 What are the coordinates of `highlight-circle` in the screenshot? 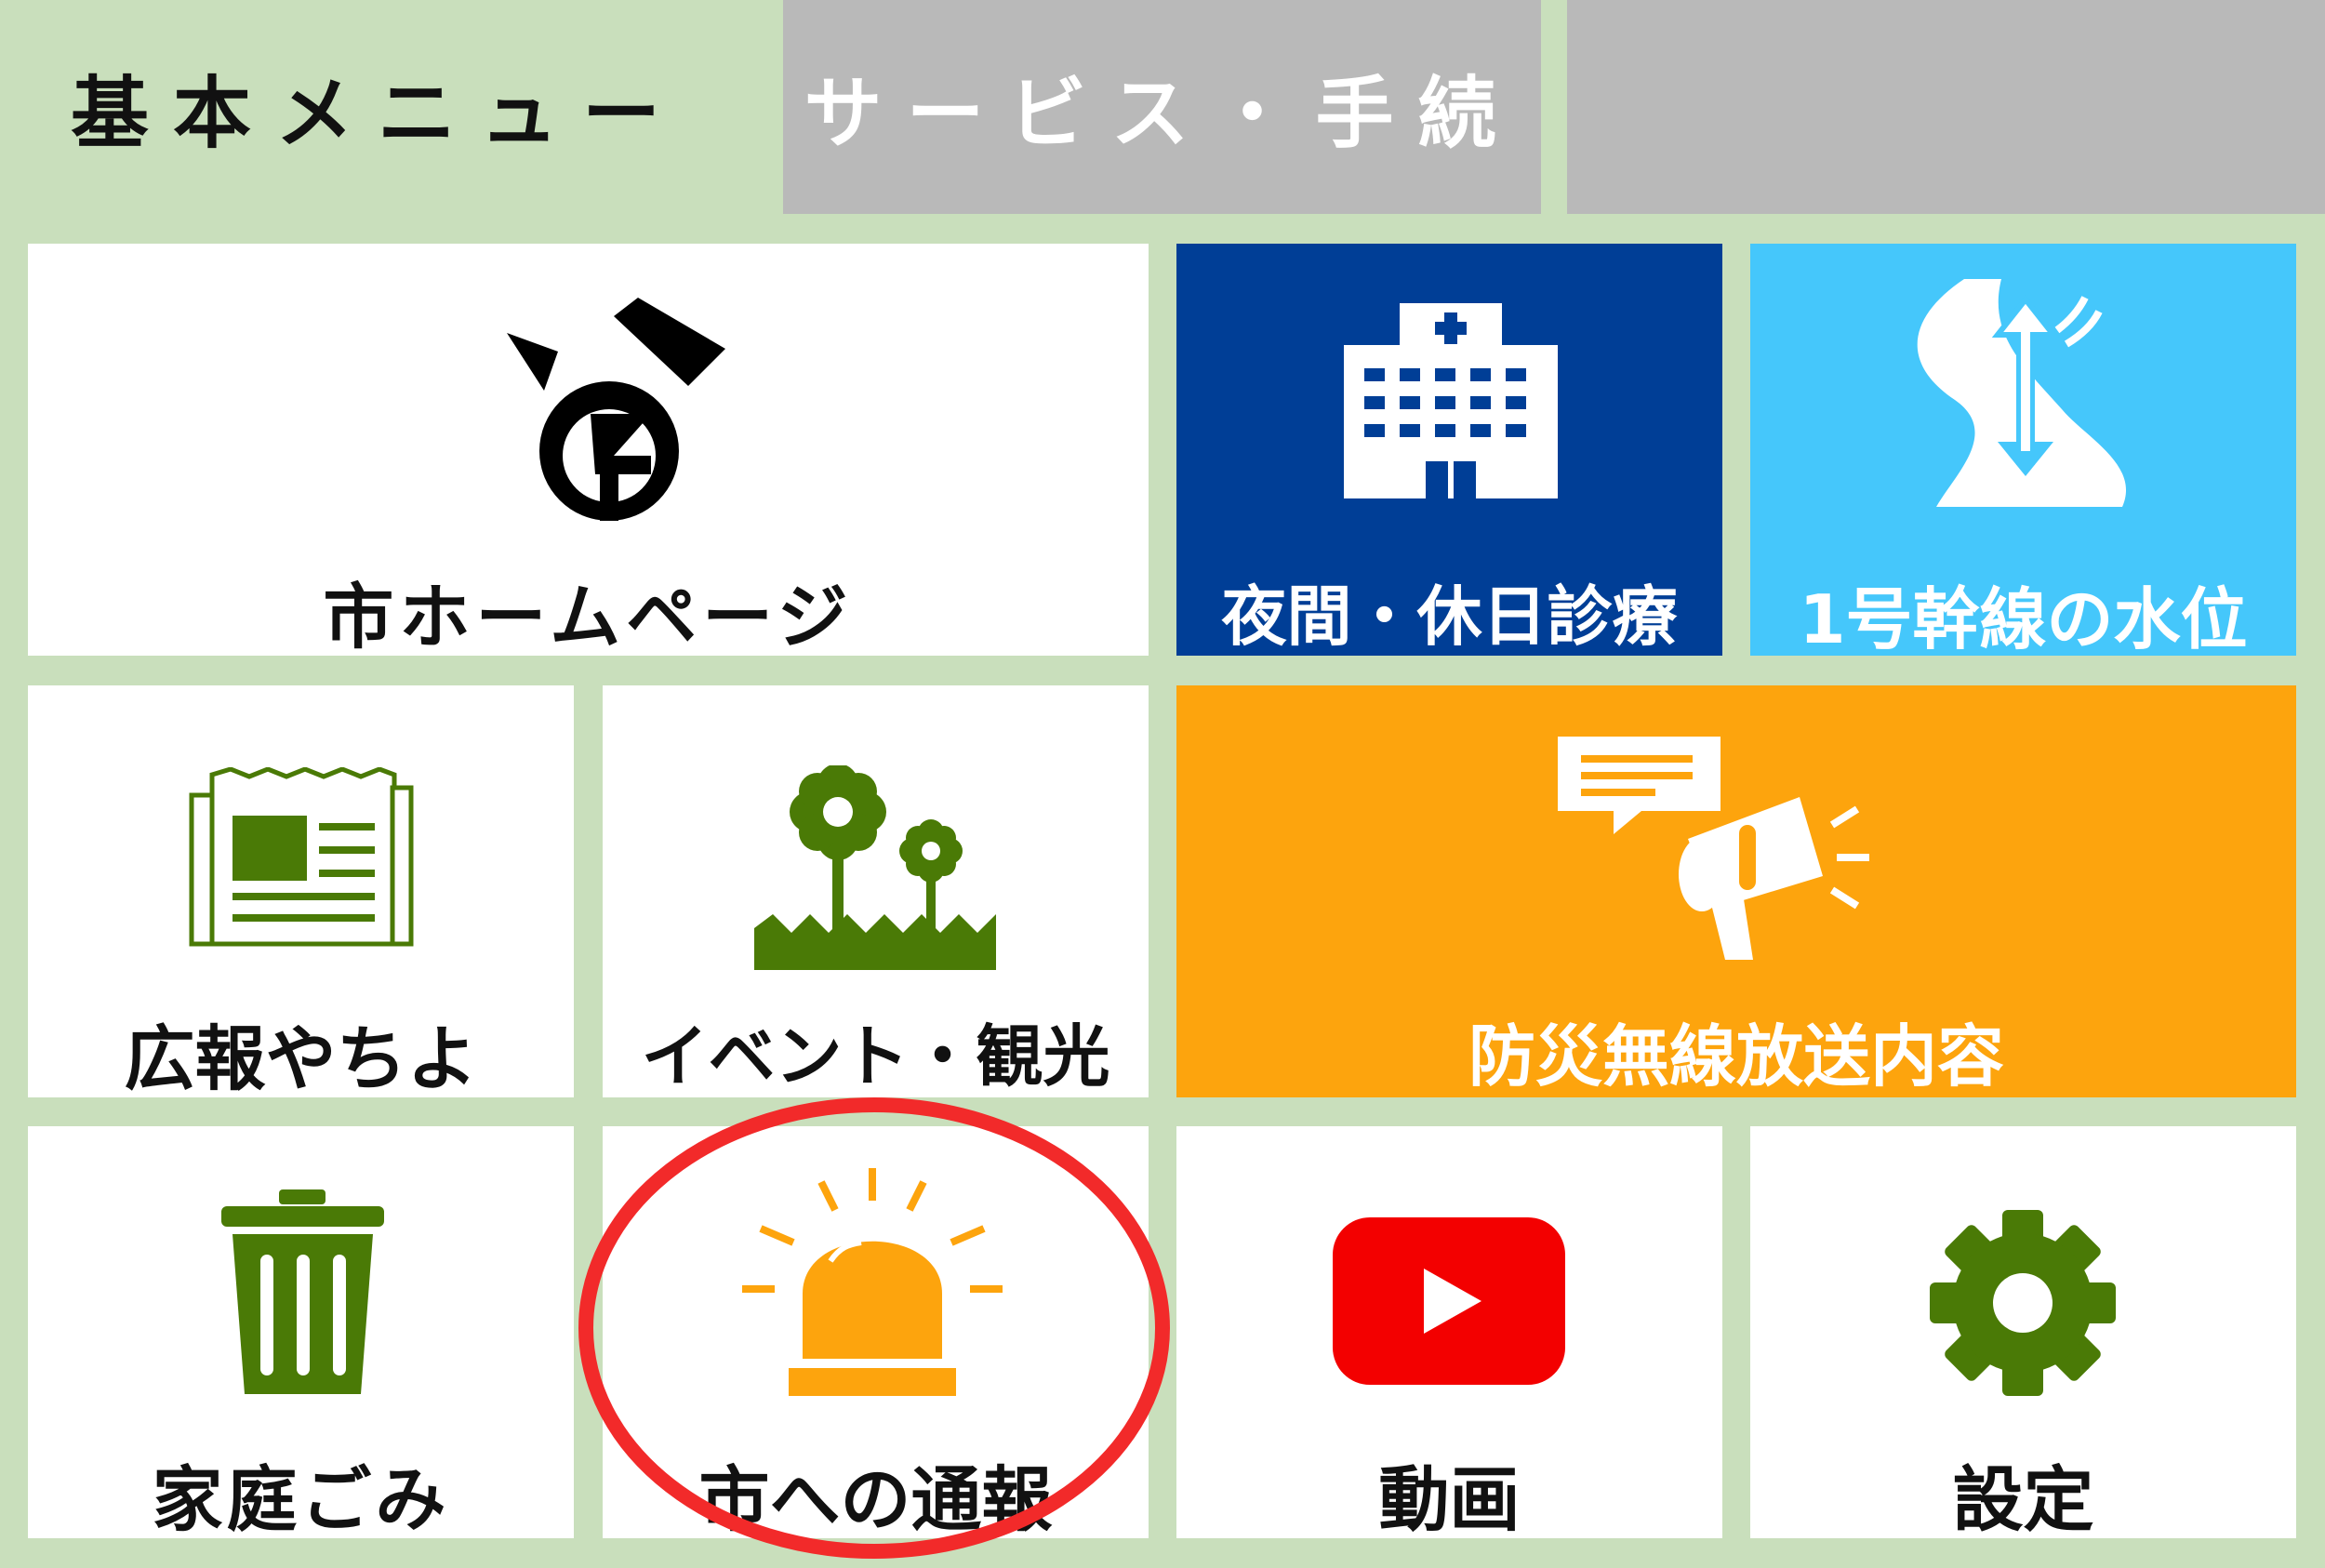 It's located at (874, 1328).